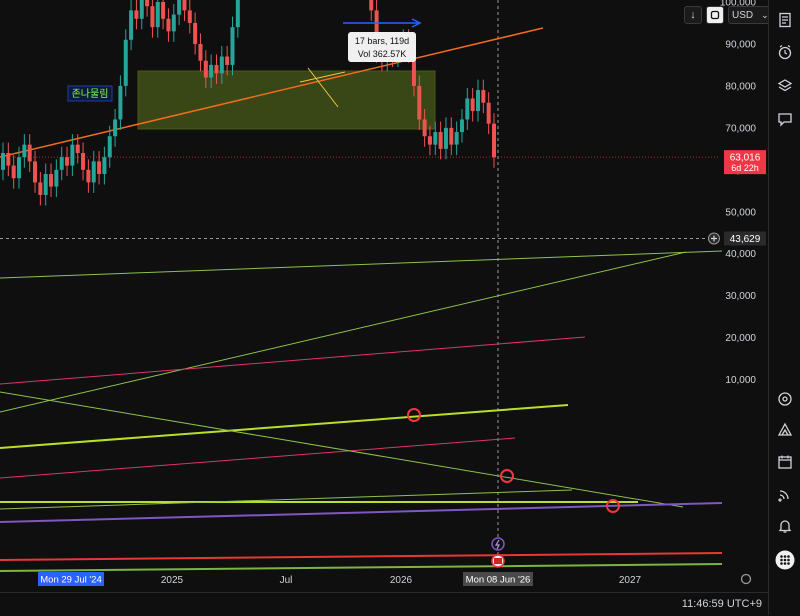 The height and width of the screenshot is (616, 800). I want to click on x-tick-label: 2027, so click(630, 580).